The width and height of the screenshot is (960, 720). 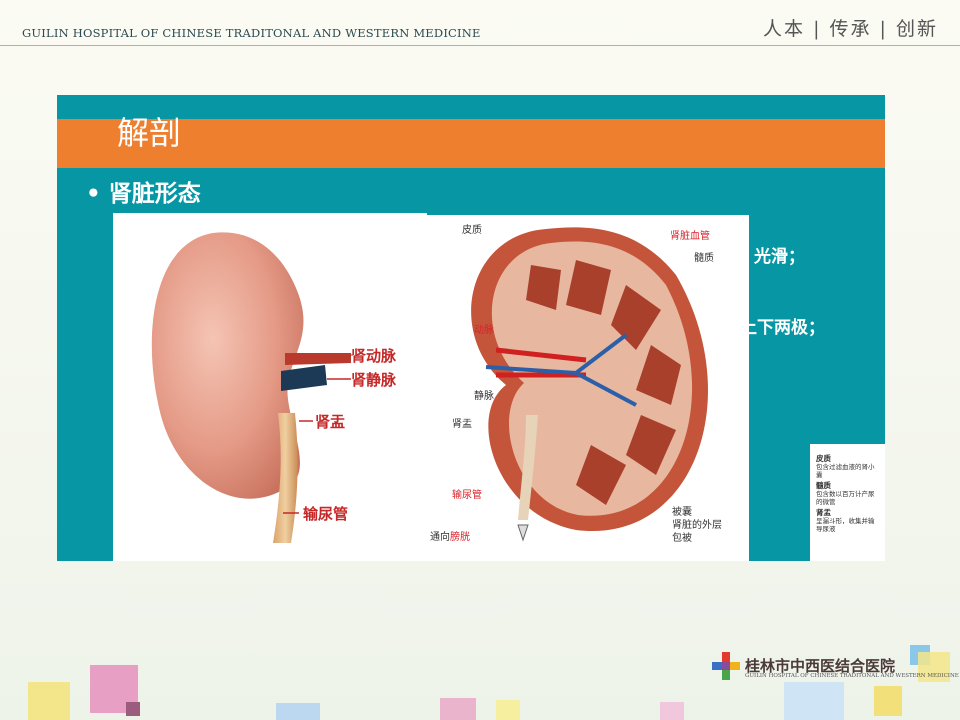 I want to click on title-band, so click(x=471, y=143).